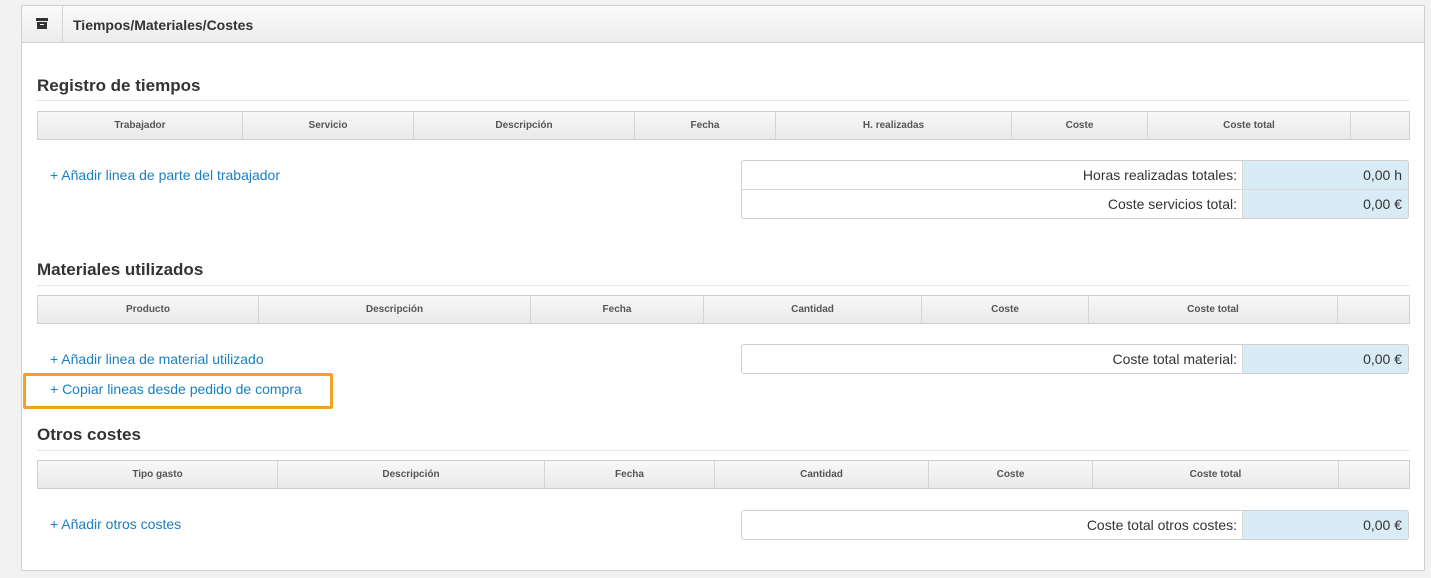 The width and height of the screenshot is (1431, 578). I want to click on totals-row: Horas realizadas totales: 0,00 h, so click(1075, 175).